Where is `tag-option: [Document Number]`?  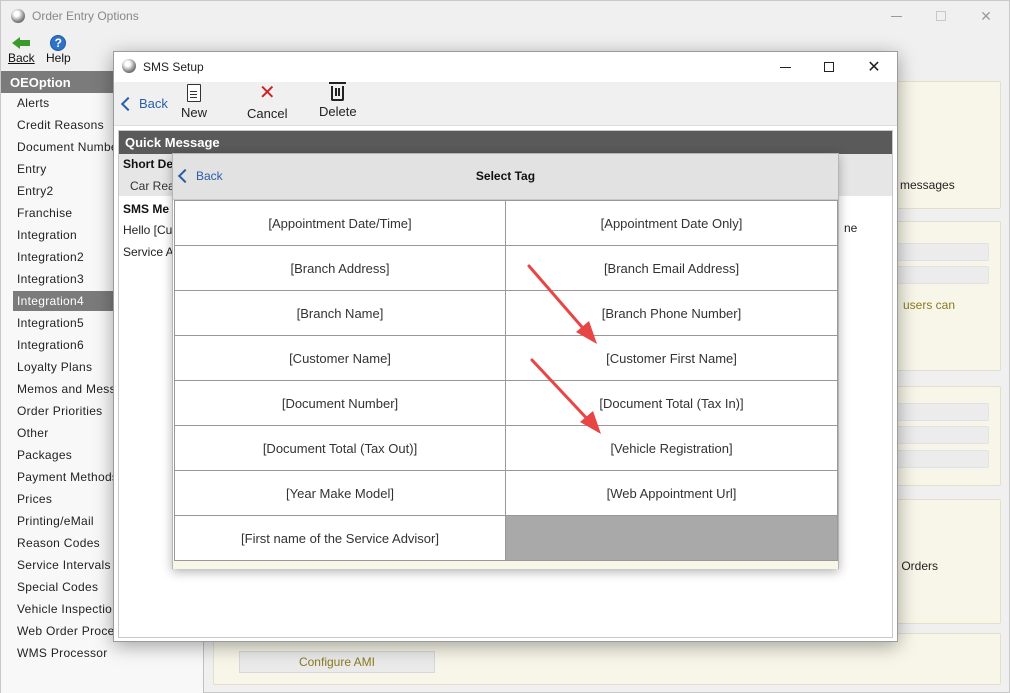
tag-option: [Document Number] is located at coordinates (340, 403).